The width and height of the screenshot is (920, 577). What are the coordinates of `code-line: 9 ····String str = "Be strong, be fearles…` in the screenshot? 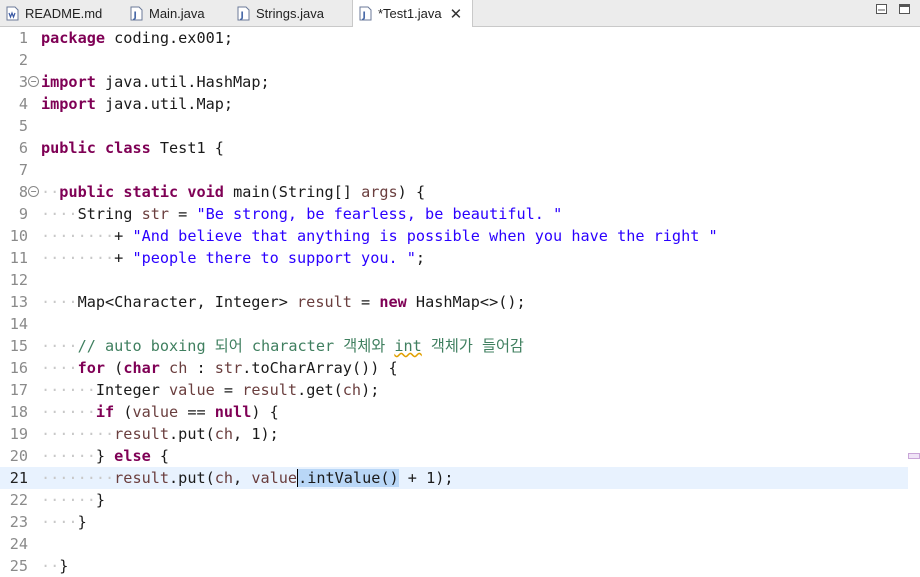 It's located at (460, 214).